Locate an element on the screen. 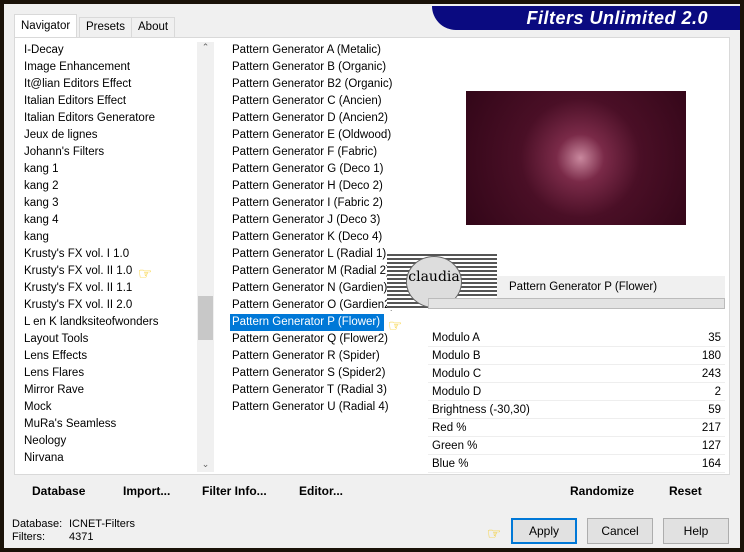 This screenshot has height=552, width=744. filter-item: Pattern Generator H (Deco 2) is located at coordinates (324, 186).